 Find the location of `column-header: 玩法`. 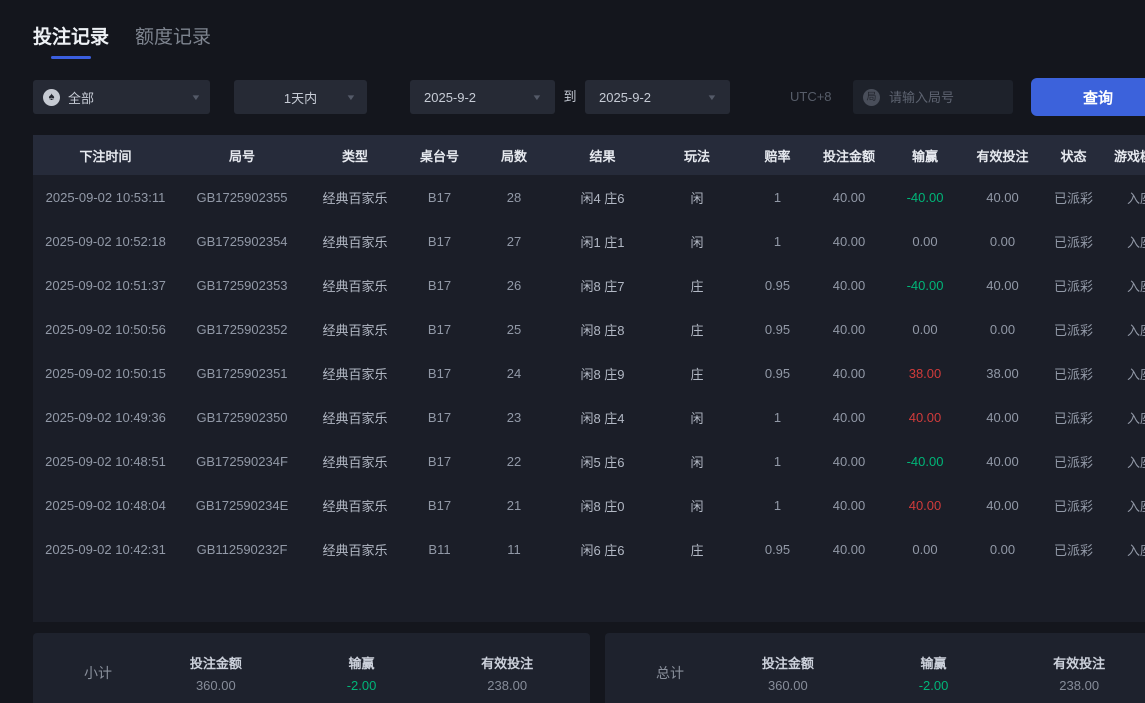

column-header: 玩法 is located at coordinates (696, 156).